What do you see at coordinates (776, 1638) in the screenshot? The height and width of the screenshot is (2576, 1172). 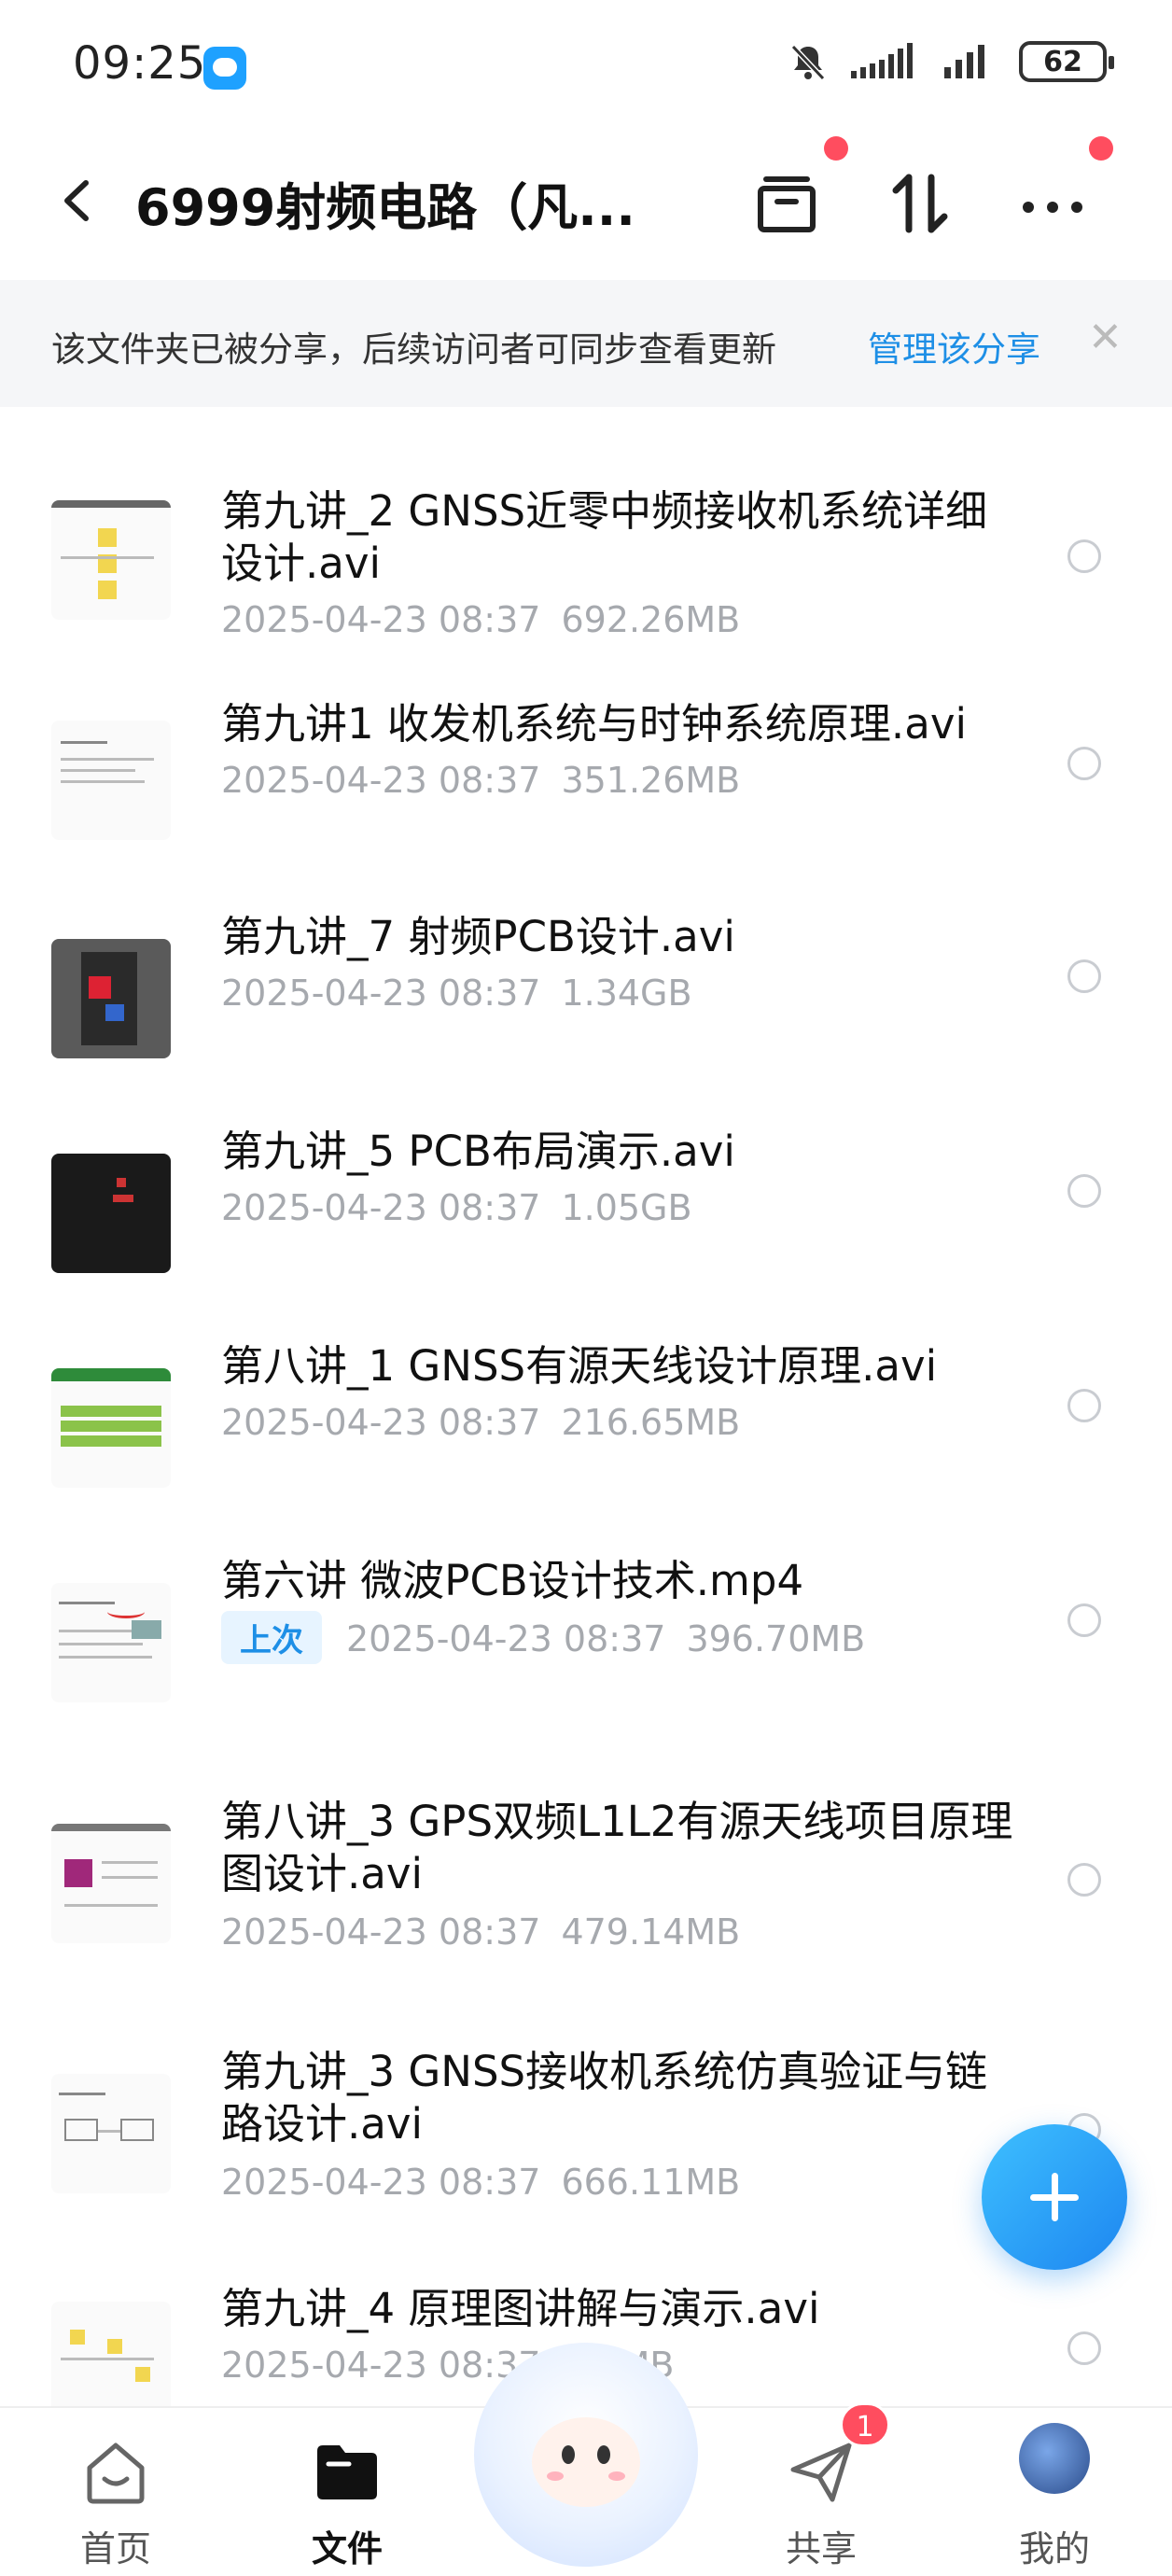 I see `file-size: 396.70MB` at bounding box center [776, 1638].